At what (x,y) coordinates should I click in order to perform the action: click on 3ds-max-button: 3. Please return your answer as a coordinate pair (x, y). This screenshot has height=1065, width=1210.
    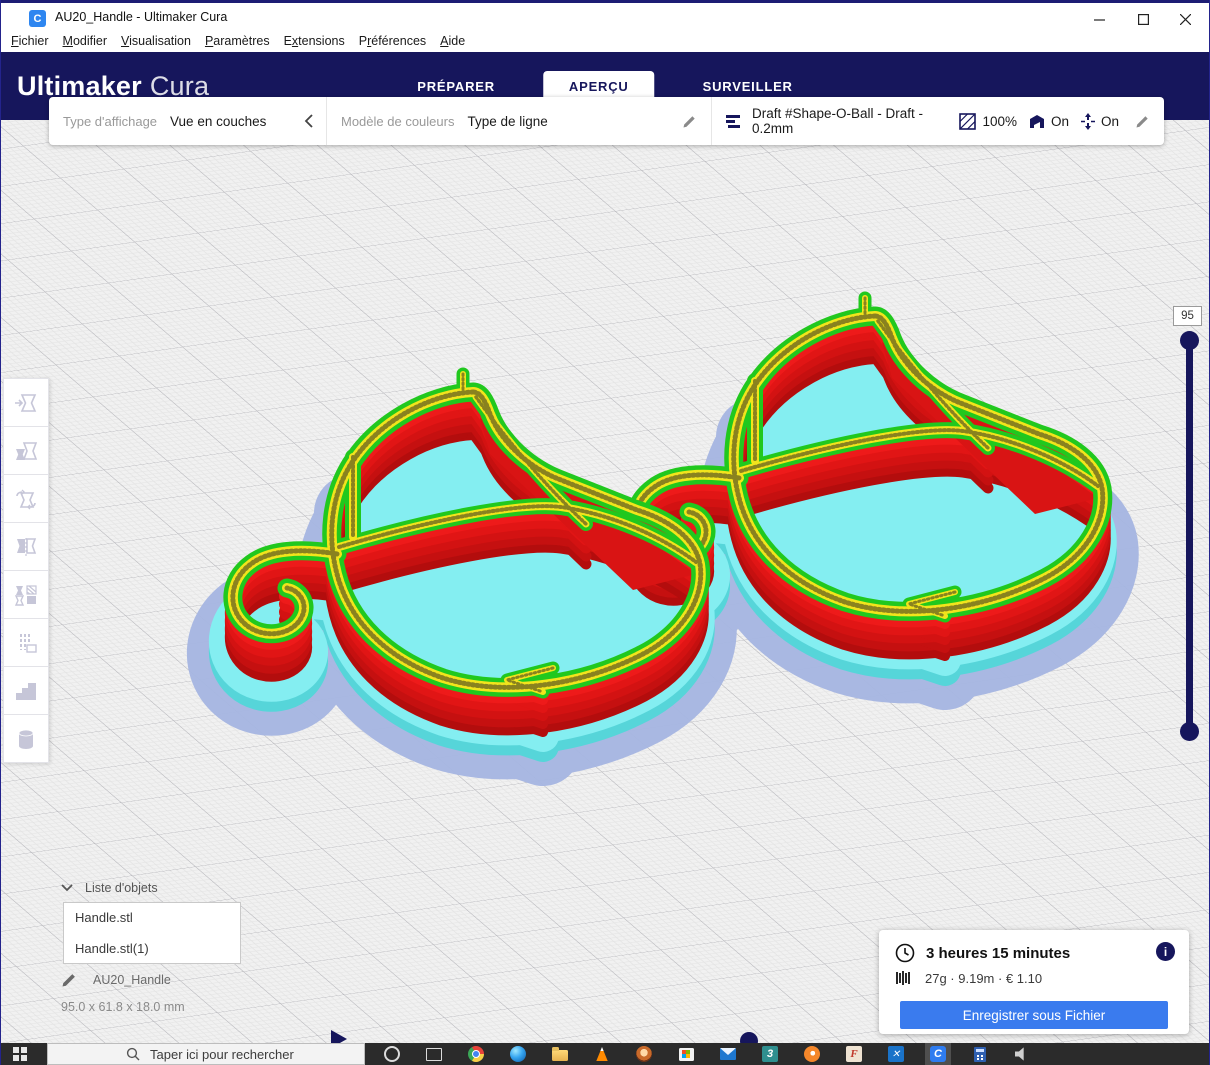
    Looking at the image, I should click on (770, 1054).